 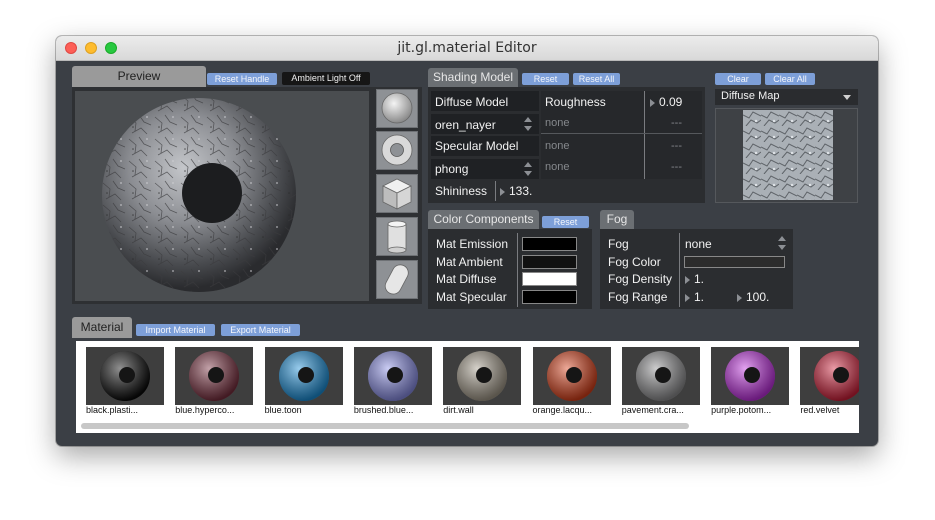 I want to click on fog-select: none, so click(x=698, y=244).